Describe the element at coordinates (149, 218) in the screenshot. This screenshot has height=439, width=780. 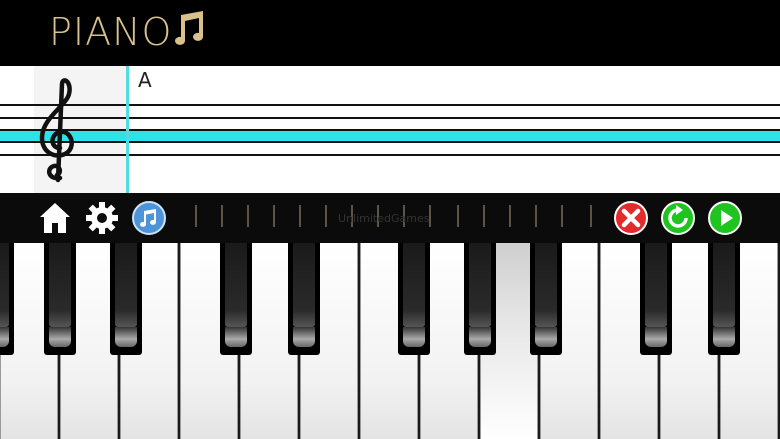
I see `music-note-button-icon` at that location.